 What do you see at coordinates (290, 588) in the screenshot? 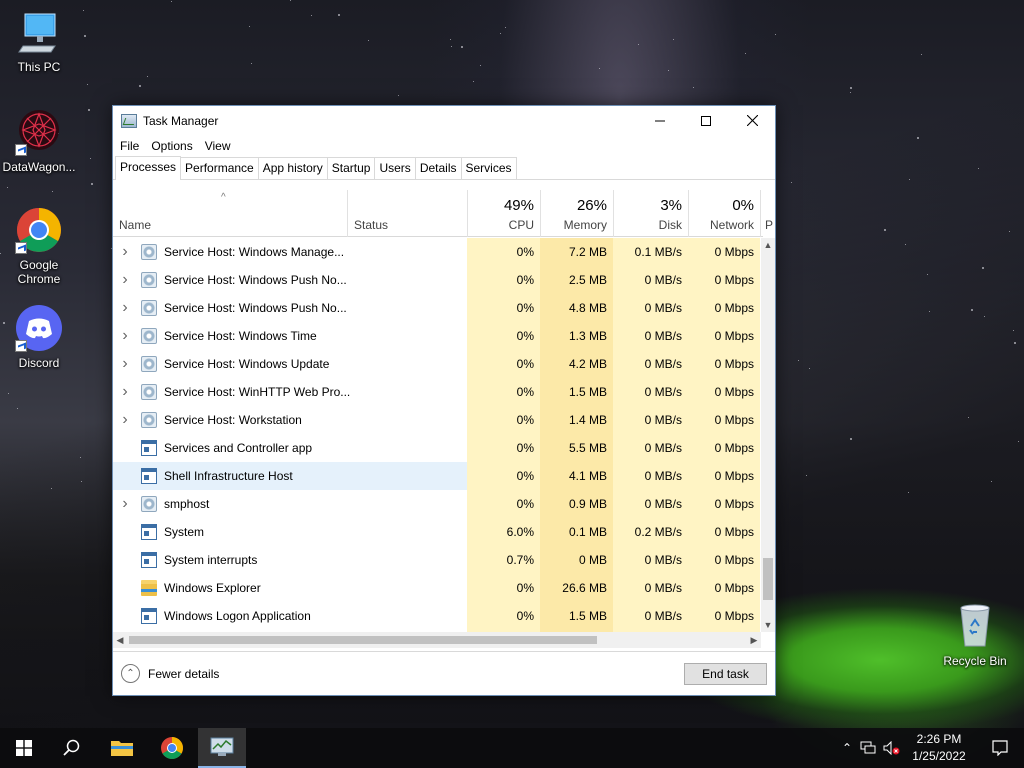
I see `process-name-cell: Windows Explorer` at bounding box center [290, 588].